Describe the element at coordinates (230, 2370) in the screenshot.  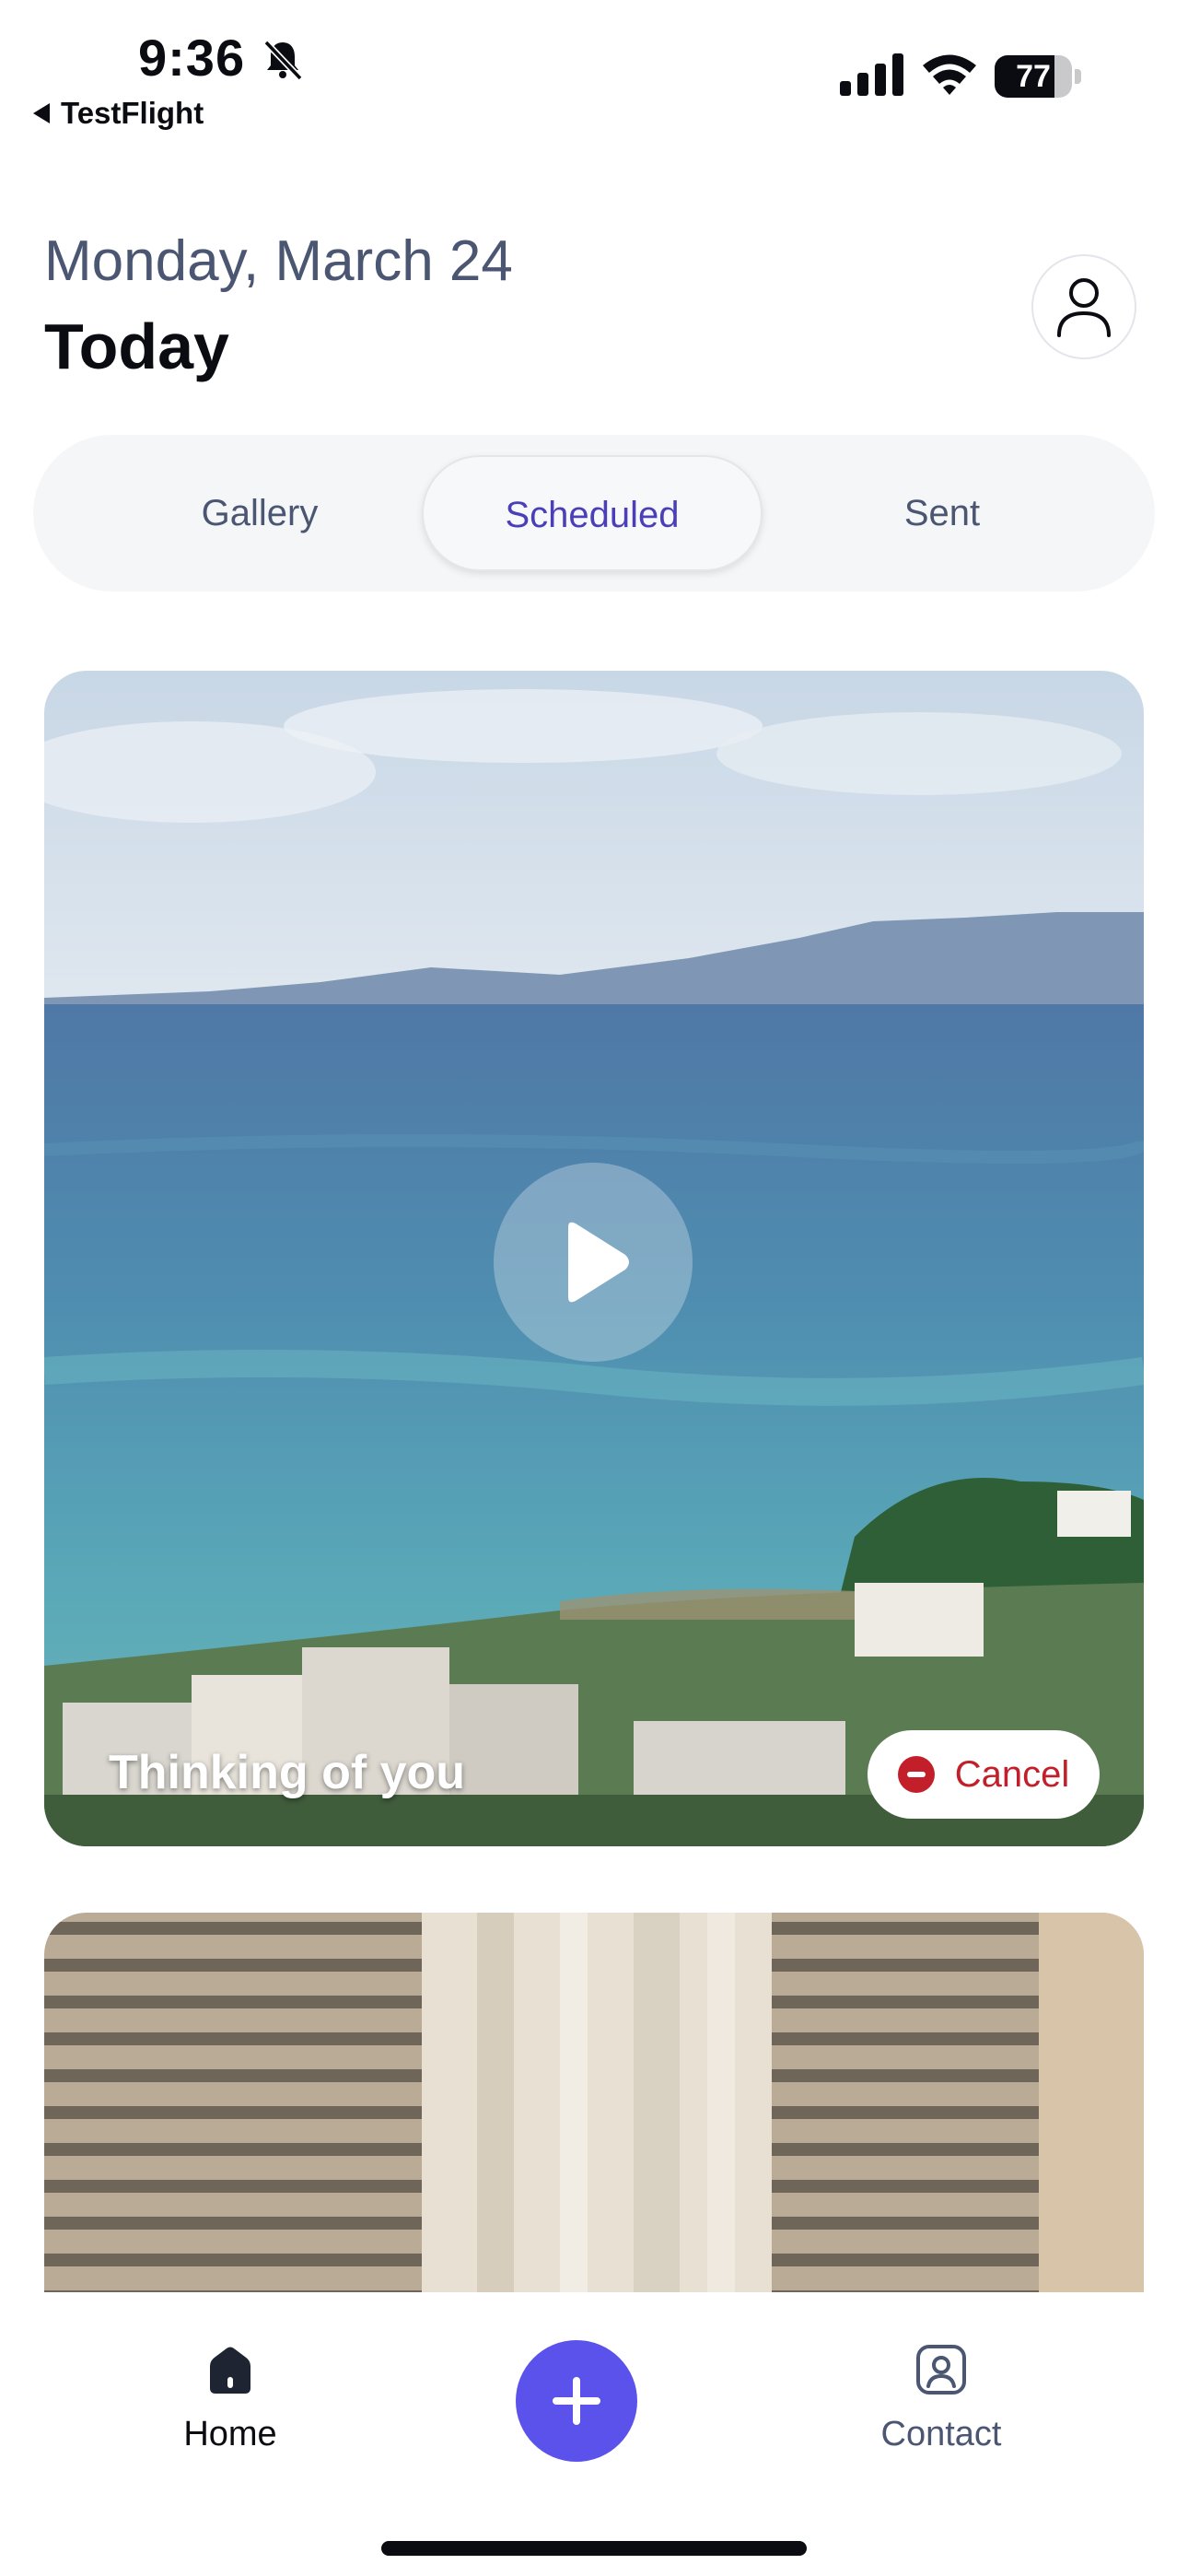
I see `home-icon` at that location.